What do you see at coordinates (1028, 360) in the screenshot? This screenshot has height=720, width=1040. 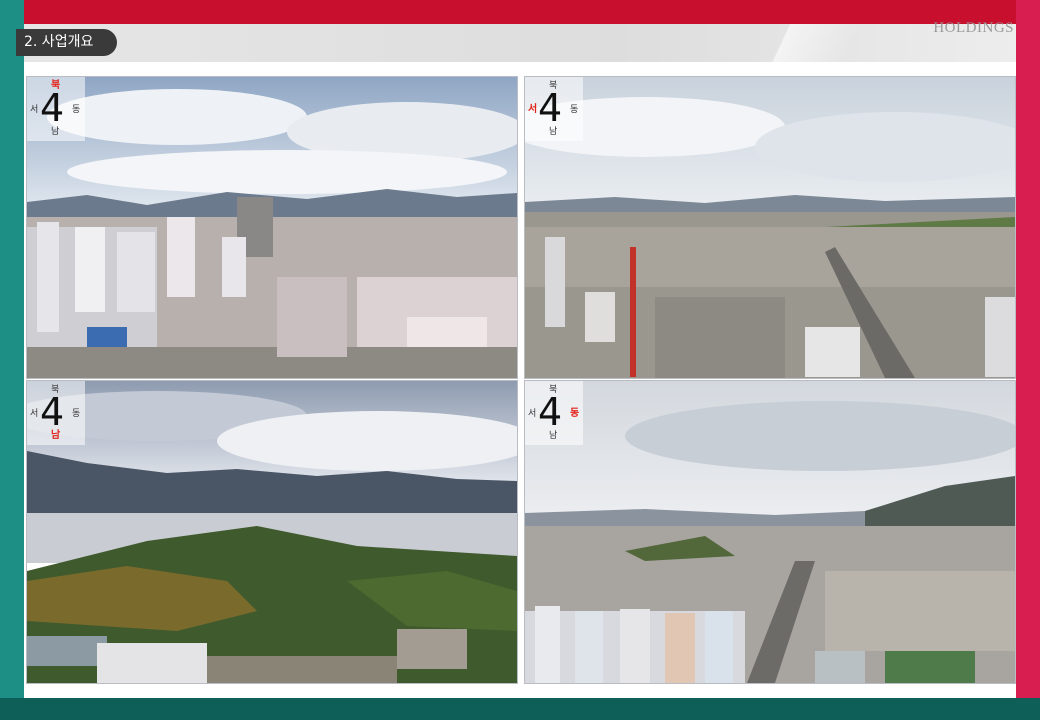 I see `frame-right-bar` at bounding box center [1028, 360].